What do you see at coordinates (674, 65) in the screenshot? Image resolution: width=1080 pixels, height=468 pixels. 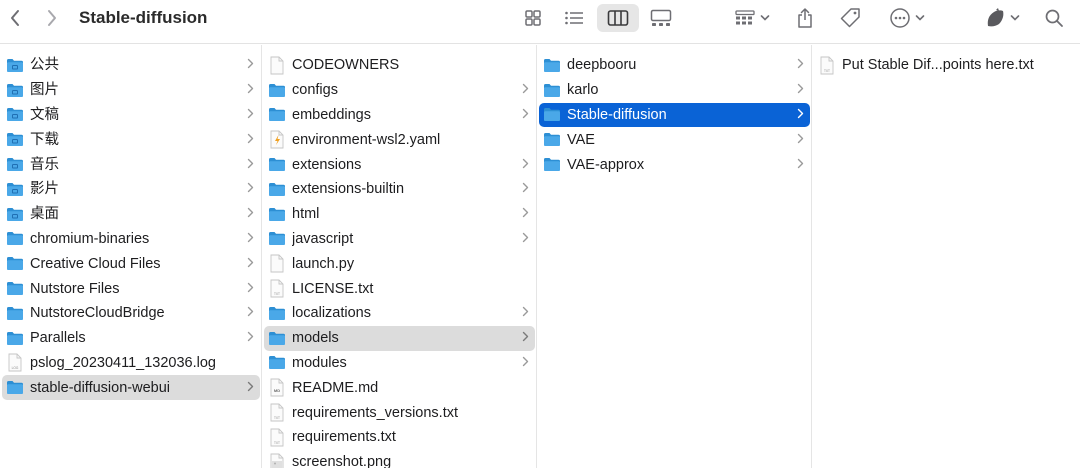 I see `folder-item: deepbooru` at bounding box center [674, 65].